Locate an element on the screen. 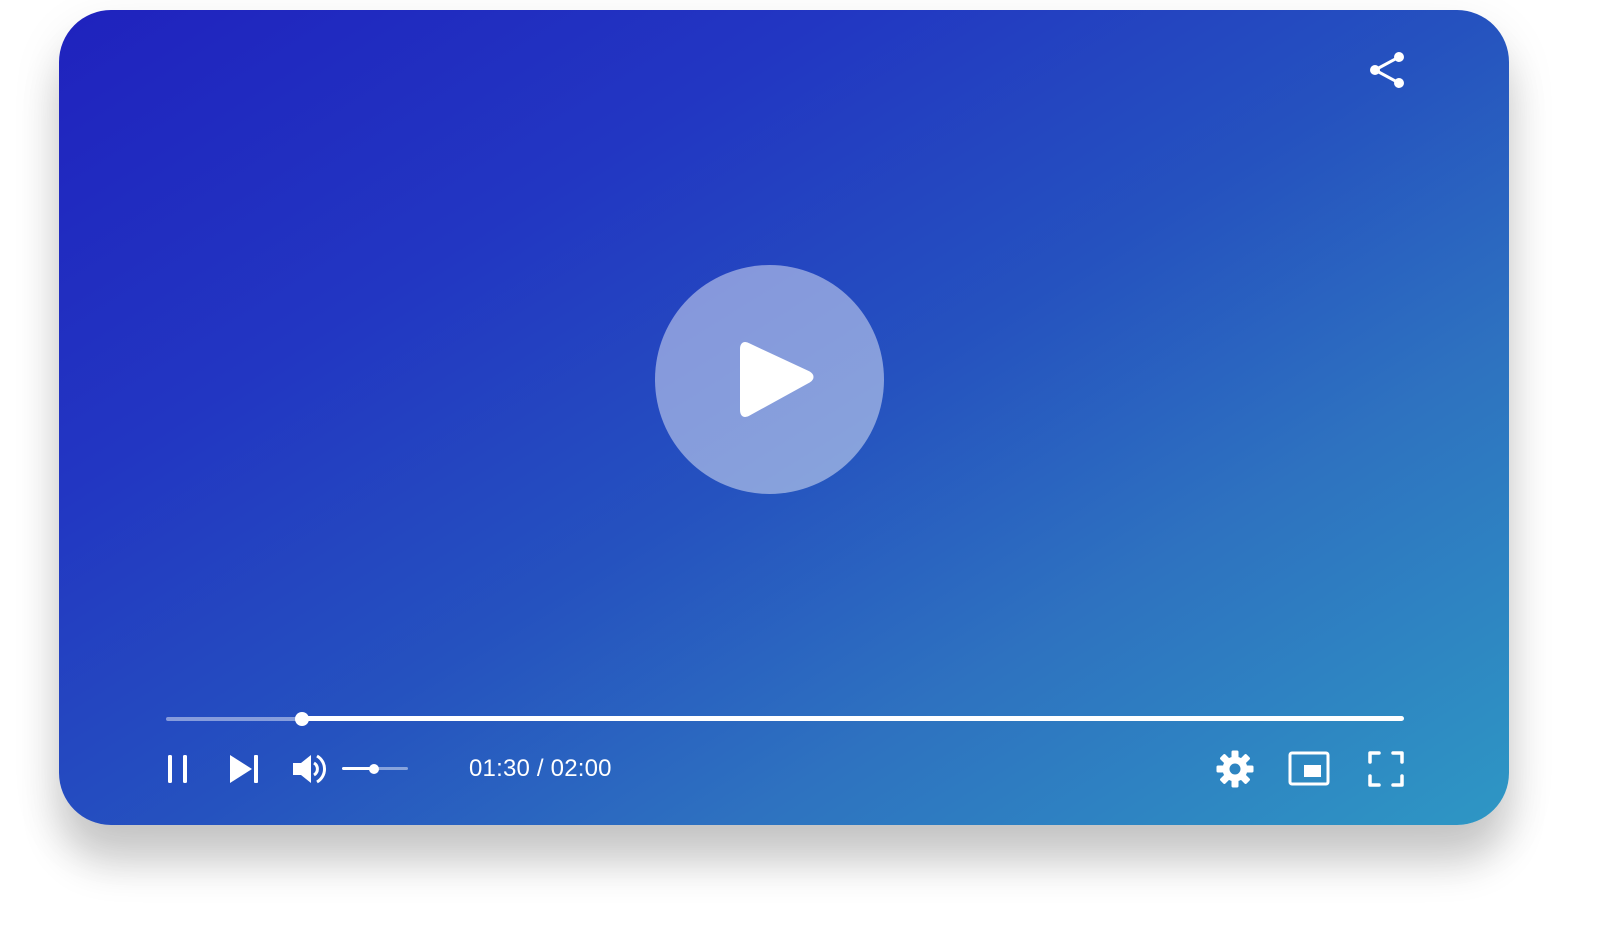  gear-icon is located at coordinates (1235, 769).